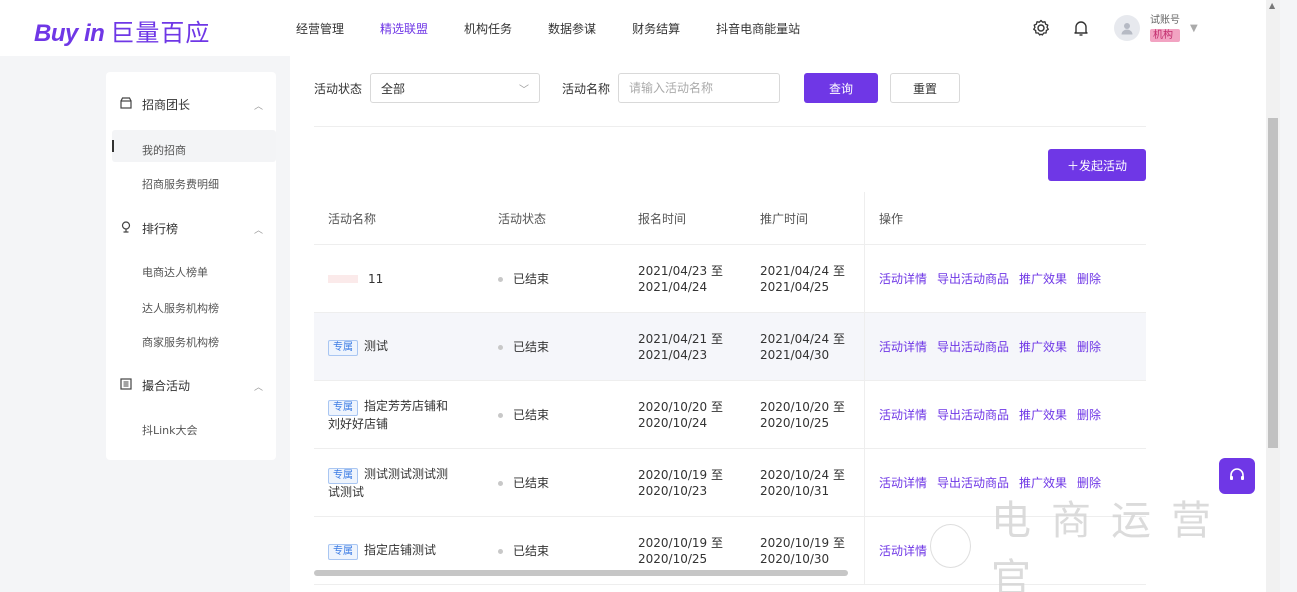  I want to click on activity-name: 测试测试测试测, so click(406, 473).